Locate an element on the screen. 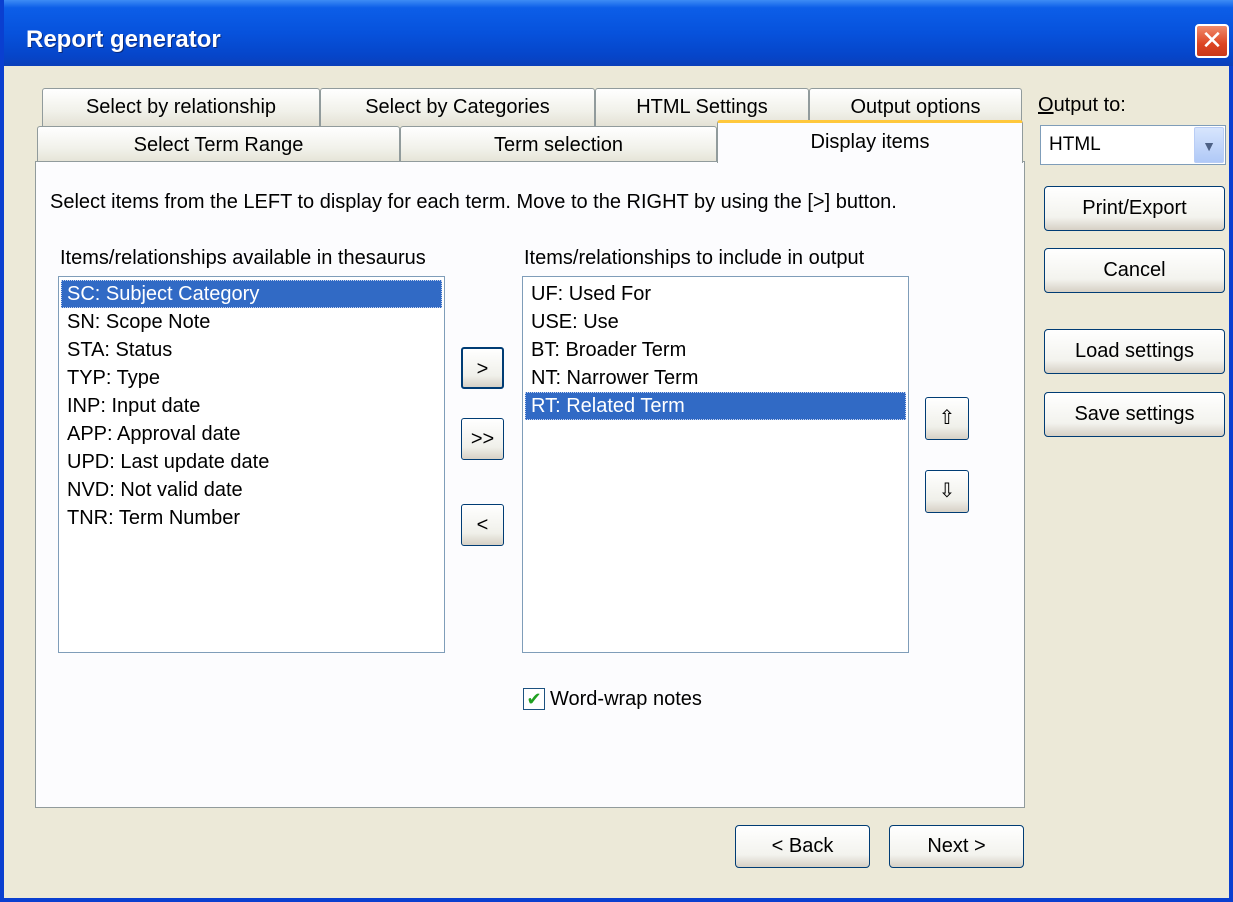 This screenshot has width=1233, height=902. title-bar: Report generator ✕ is located at coordinates (618, 33).